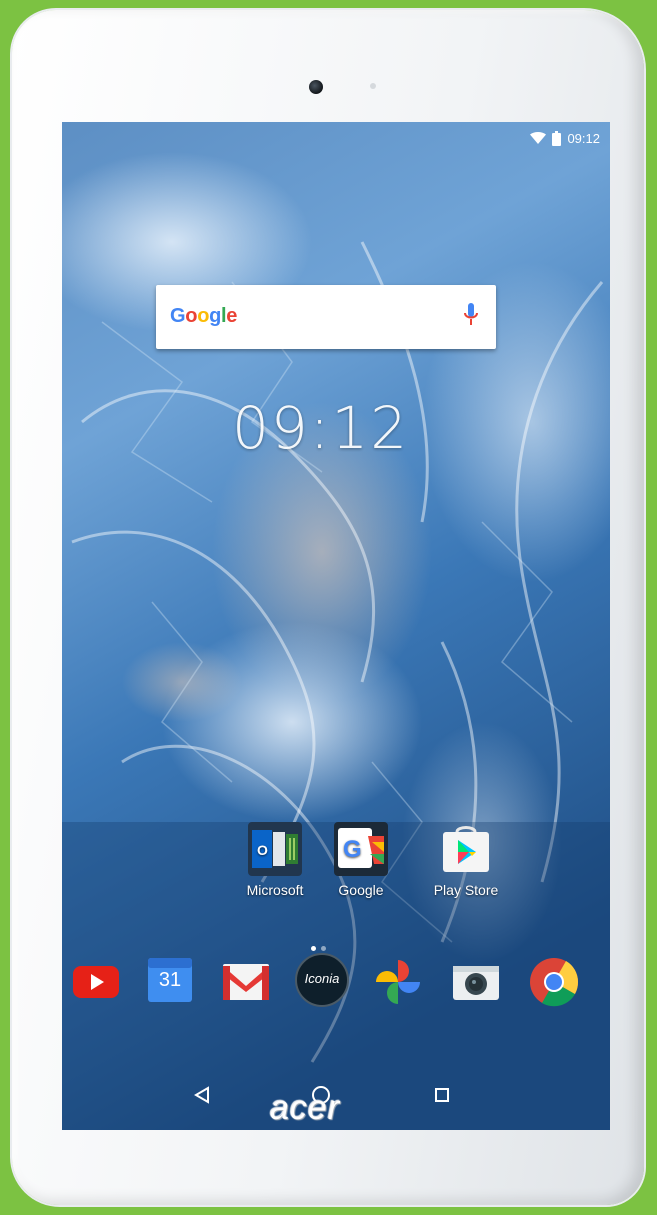  Describe the element at coordinates (373, 86) in the screenshot. I see `light-sensor` at that location.